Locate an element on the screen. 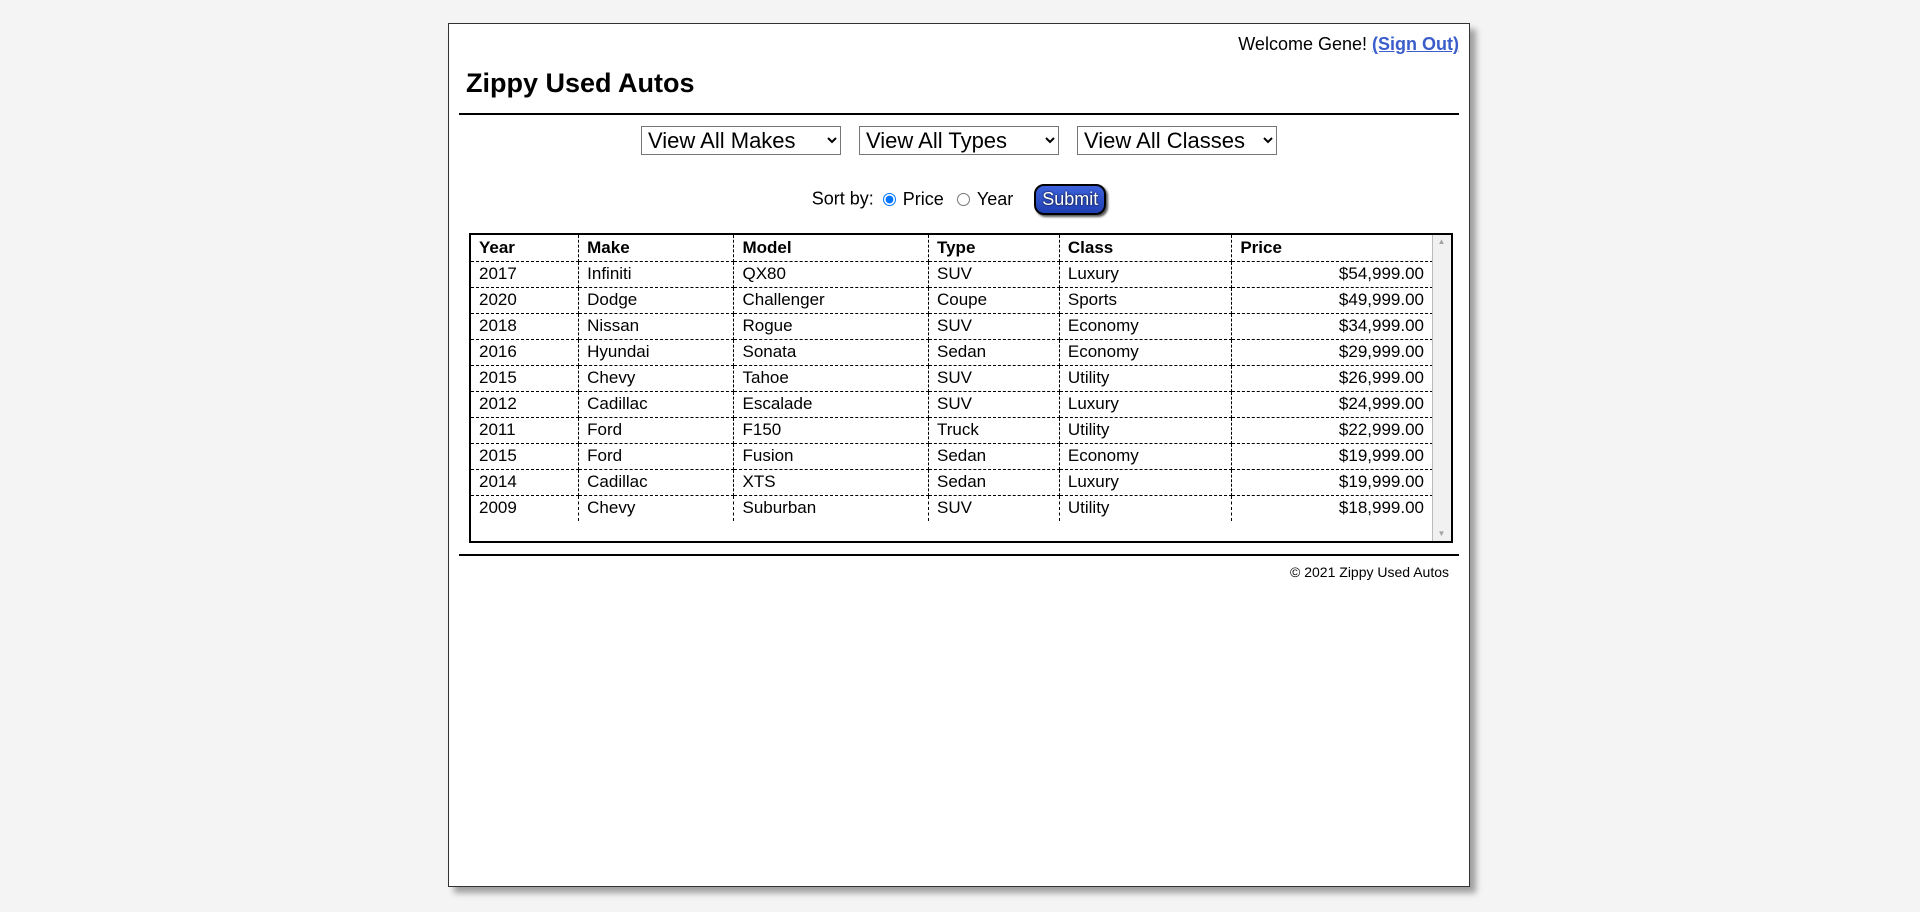 This screenshot has height=912, width=1920. cell-year: 2016 is located at coordinates (525, 352).